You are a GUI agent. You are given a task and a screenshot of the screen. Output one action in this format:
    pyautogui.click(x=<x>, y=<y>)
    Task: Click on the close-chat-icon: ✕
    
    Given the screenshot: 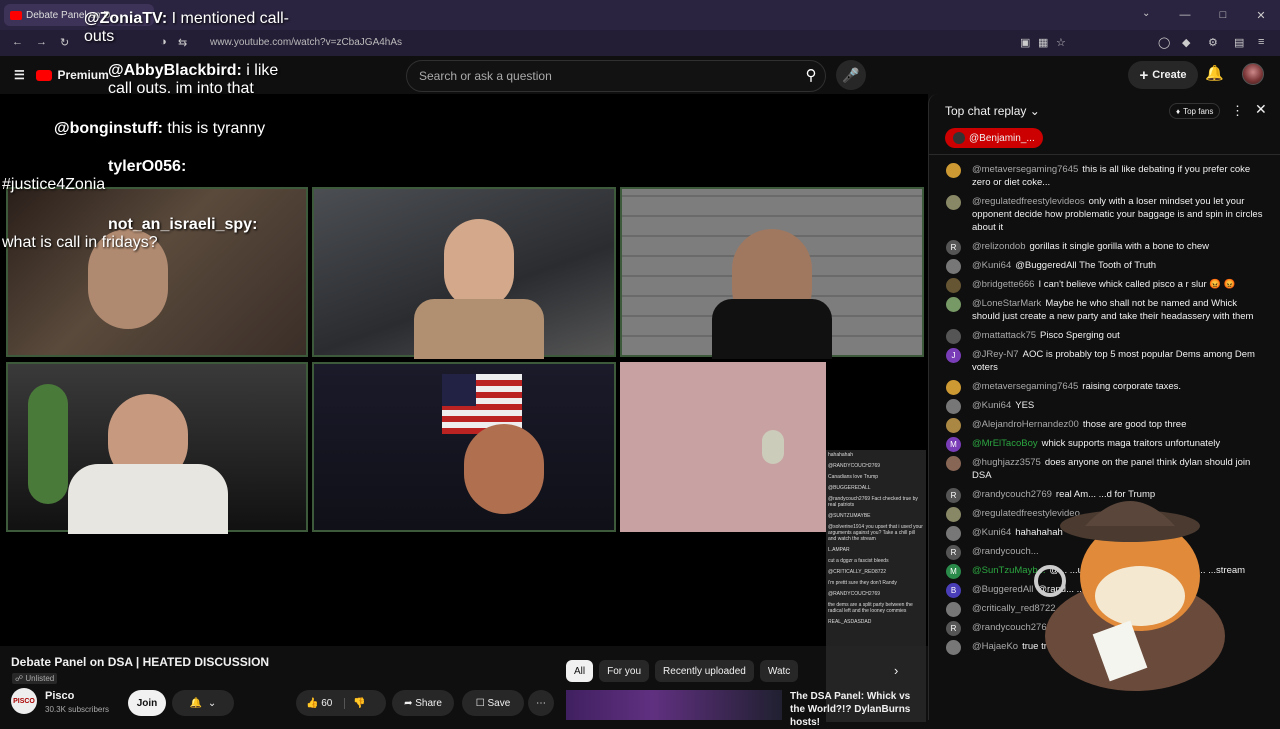 What is the action you would take?
    pyautogui.click(x=1261, y=109)
    